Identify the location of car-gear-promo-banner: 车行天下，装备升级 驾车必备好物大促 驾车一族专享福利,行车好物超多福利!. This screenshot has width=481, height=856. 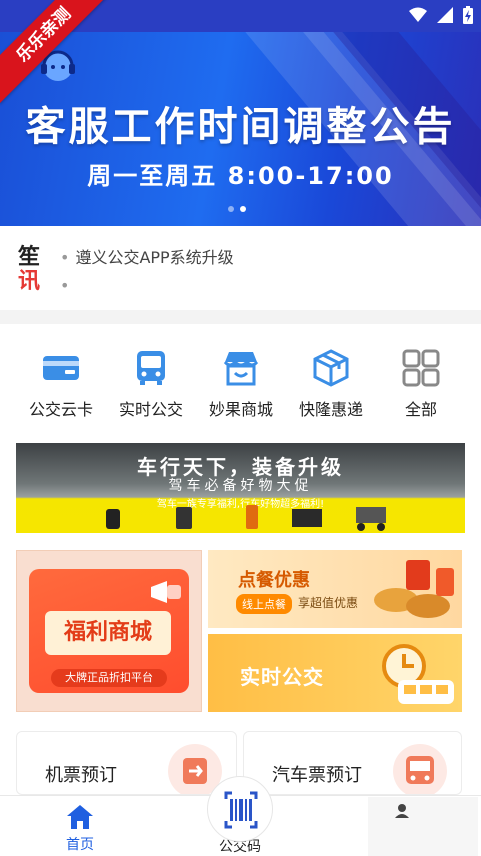
(240, 488).